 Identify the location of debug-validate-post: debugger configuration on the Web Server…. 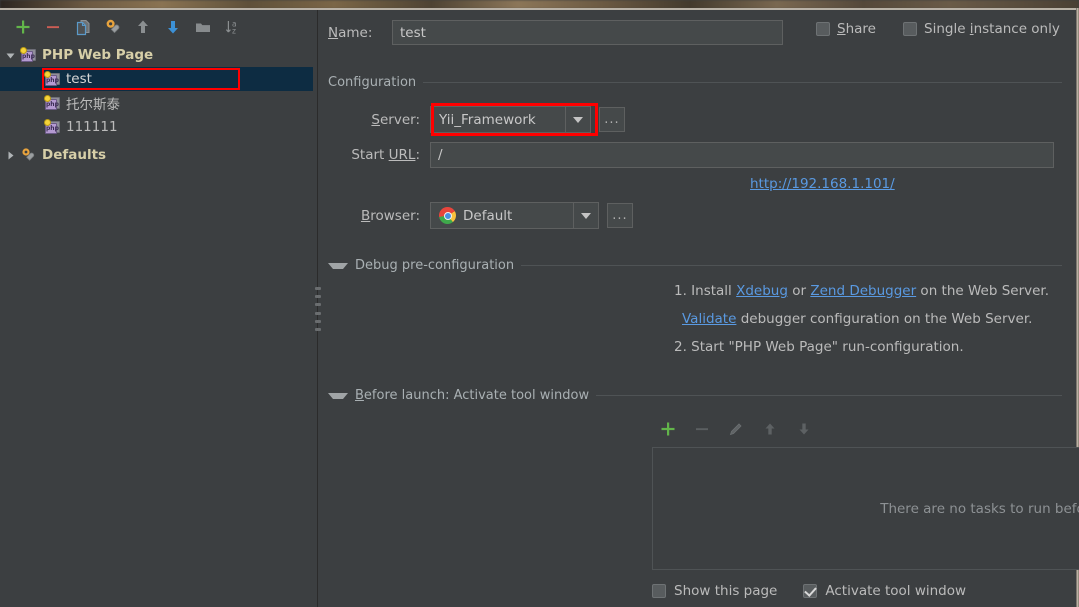
(884, 319).